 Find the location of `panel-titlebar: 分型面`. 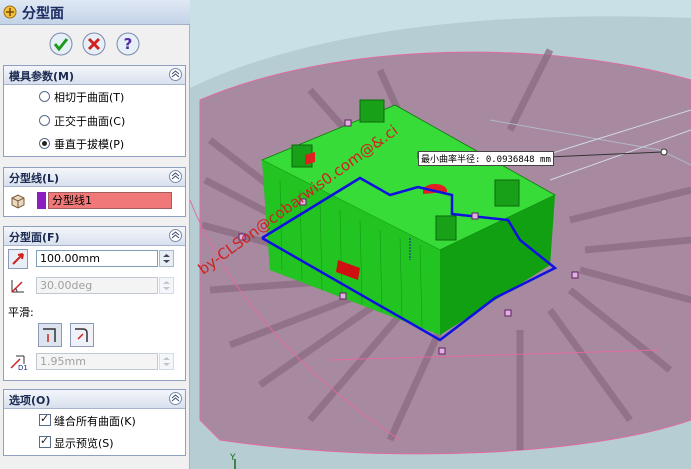

panel-titlebar: 分型面 is located at coordinates (95, 12).